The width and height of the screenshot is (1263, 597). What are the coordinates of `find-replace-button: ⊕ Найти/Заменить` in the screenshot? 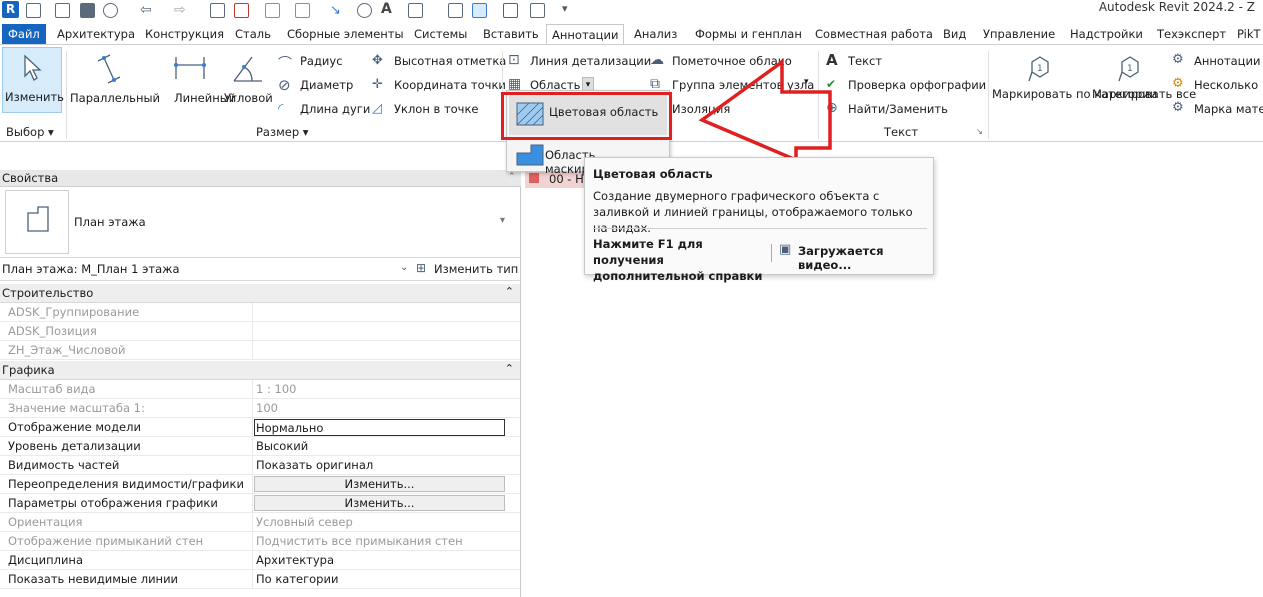 It's located at (891, 109).